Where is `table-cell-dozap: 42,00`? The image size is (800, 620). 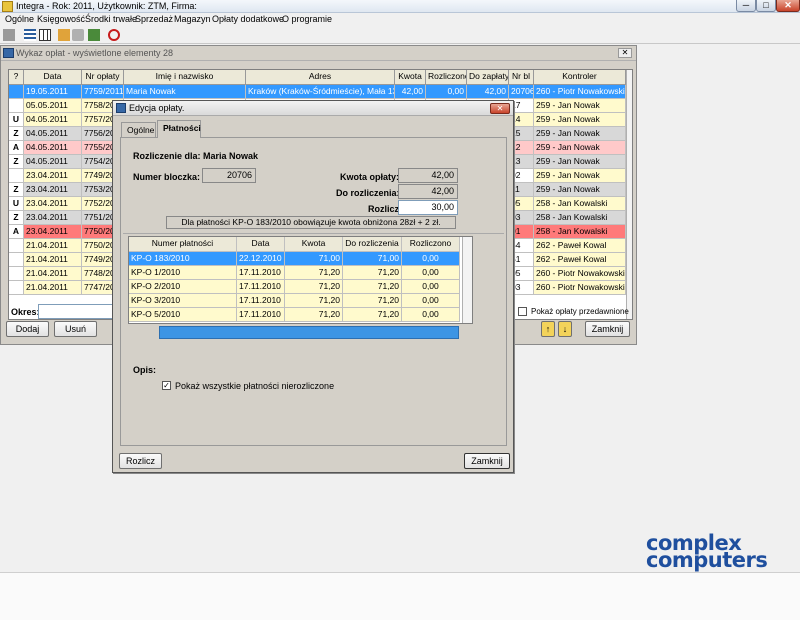
table-cell-dozap: 42,00 is located at coordinates (488, 92).